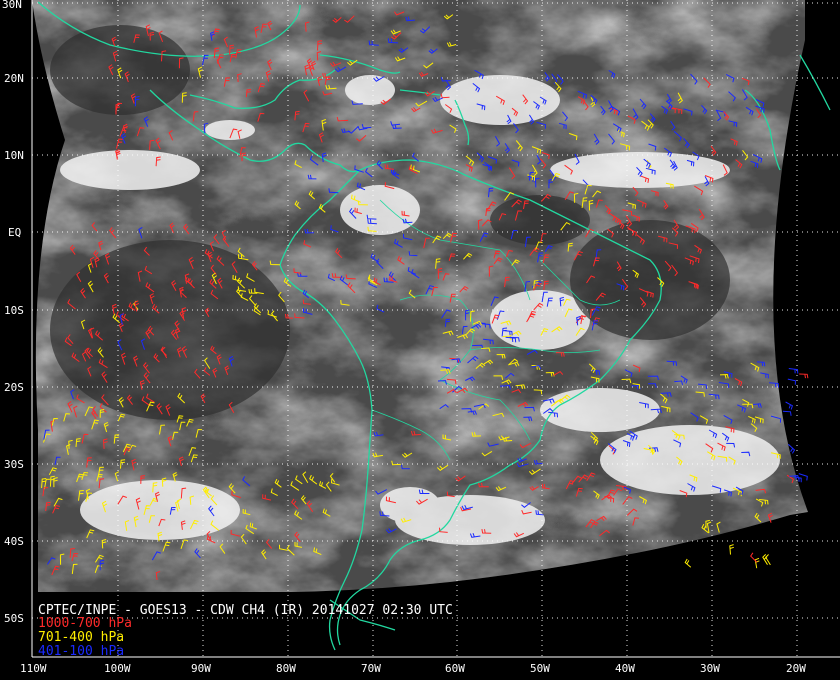  What do you see at coordinates (201, 668) in the screenshot?
I see `lon-label: 90W` at bounding box center [201, 668].